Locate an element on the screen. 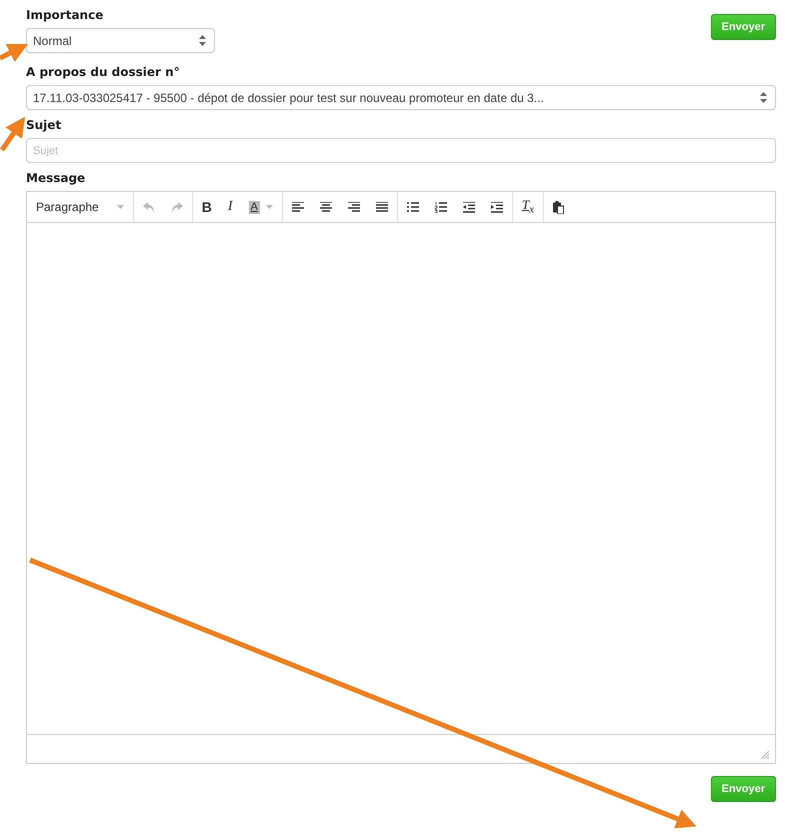  italic-button: I is located at coordinates (230, 207).